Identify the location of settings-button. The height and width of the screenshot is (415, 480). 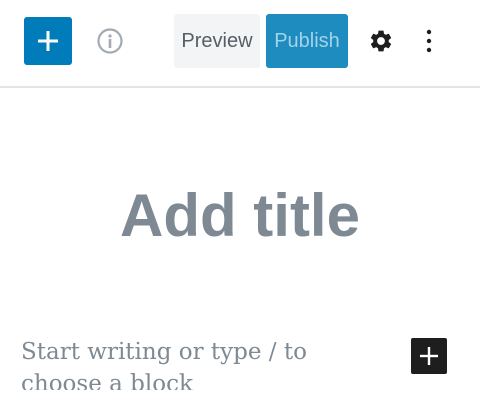
(381, 41).